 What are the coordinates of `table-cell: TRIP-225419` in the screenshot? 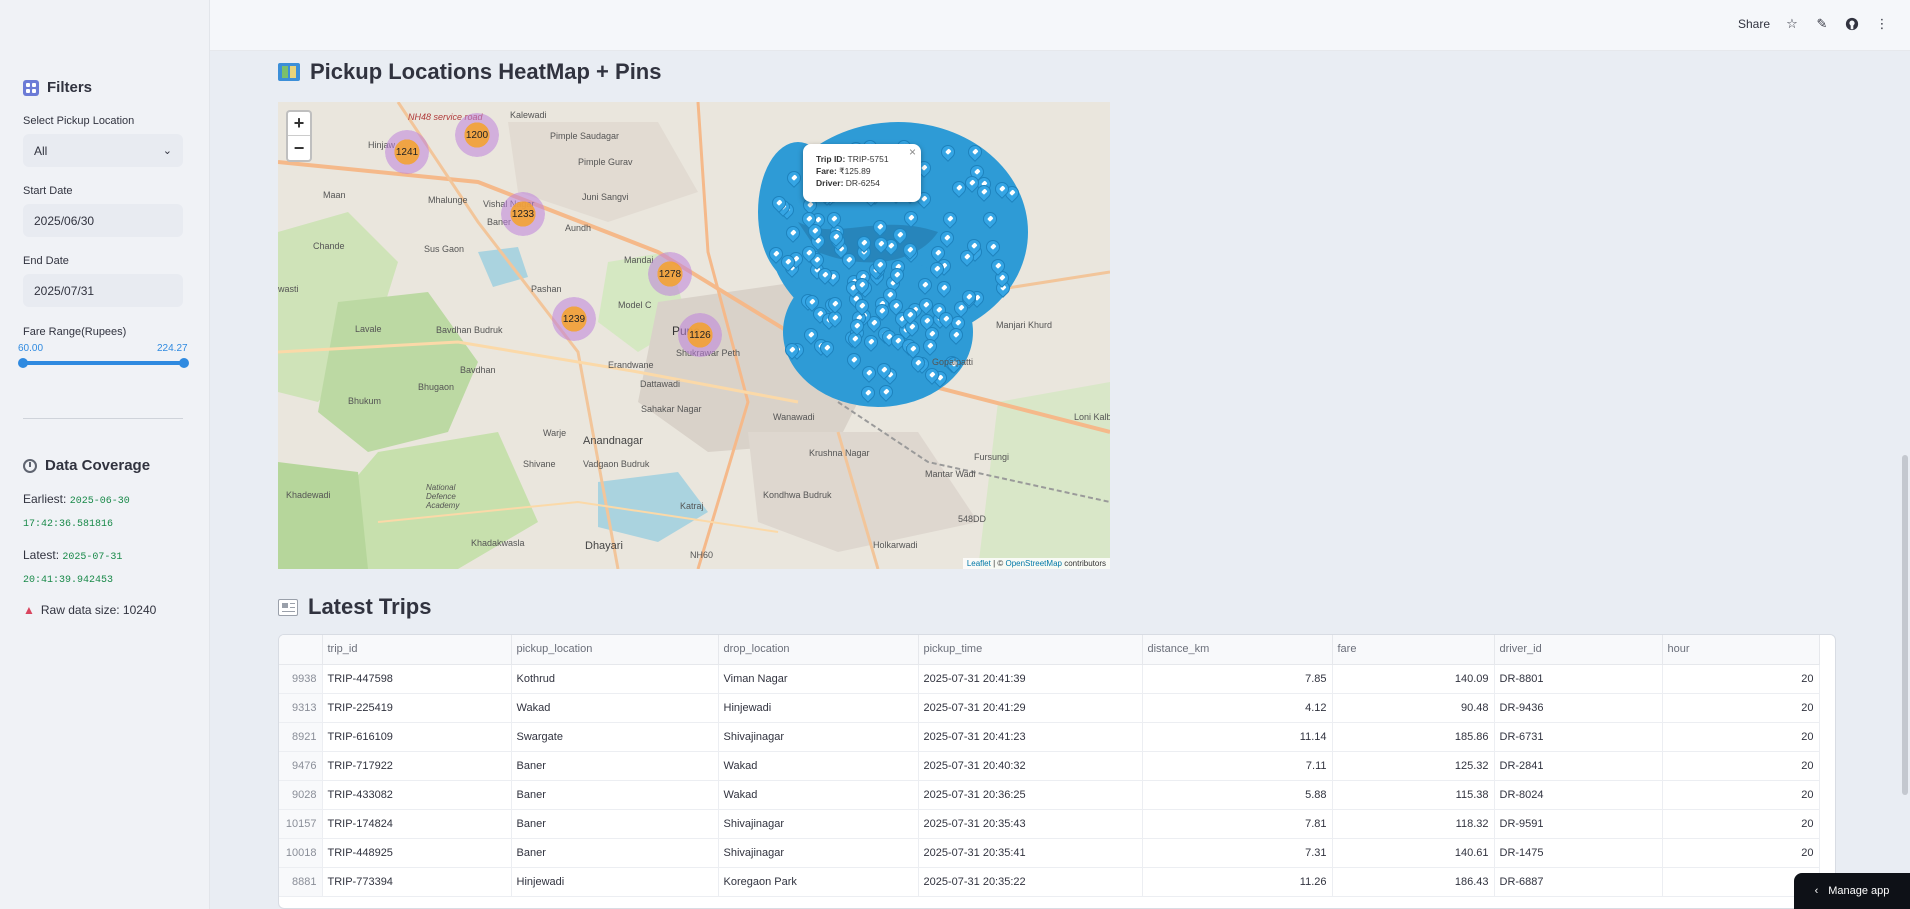 It's located at (417, 708).